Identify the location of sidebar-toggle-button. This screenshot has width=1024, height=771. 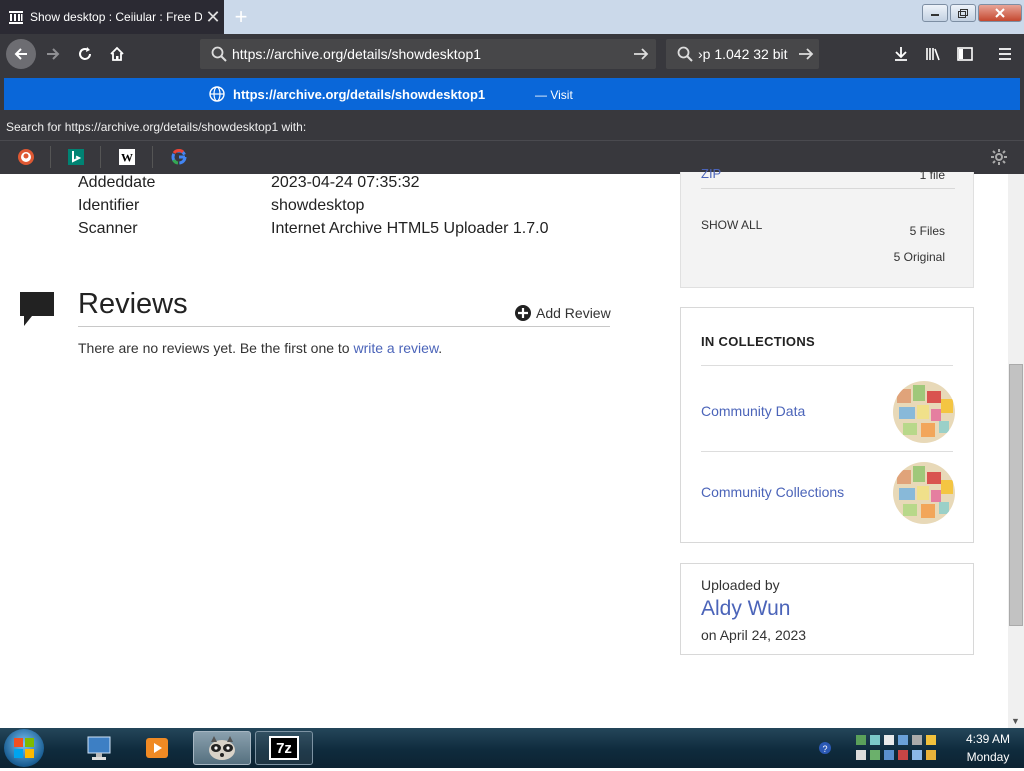
(965, 54).